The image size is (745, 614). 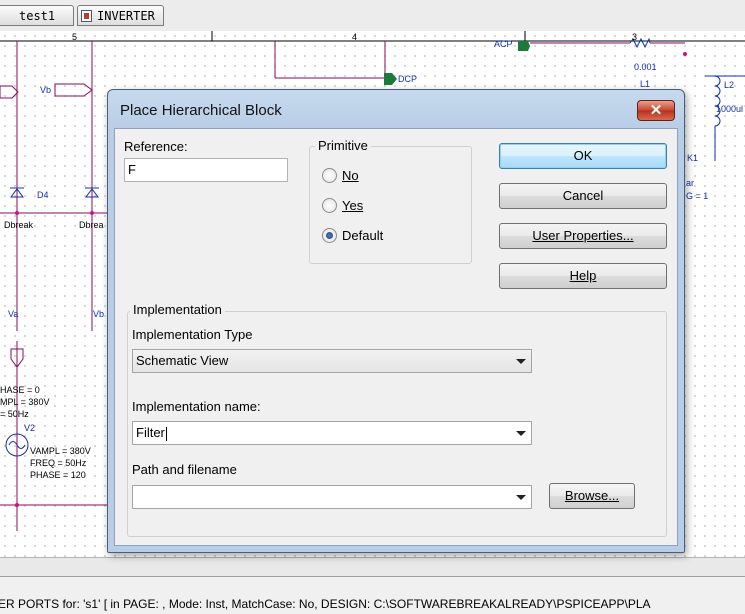 I want to click on tab-label: test1, so click(x=37, y=16).